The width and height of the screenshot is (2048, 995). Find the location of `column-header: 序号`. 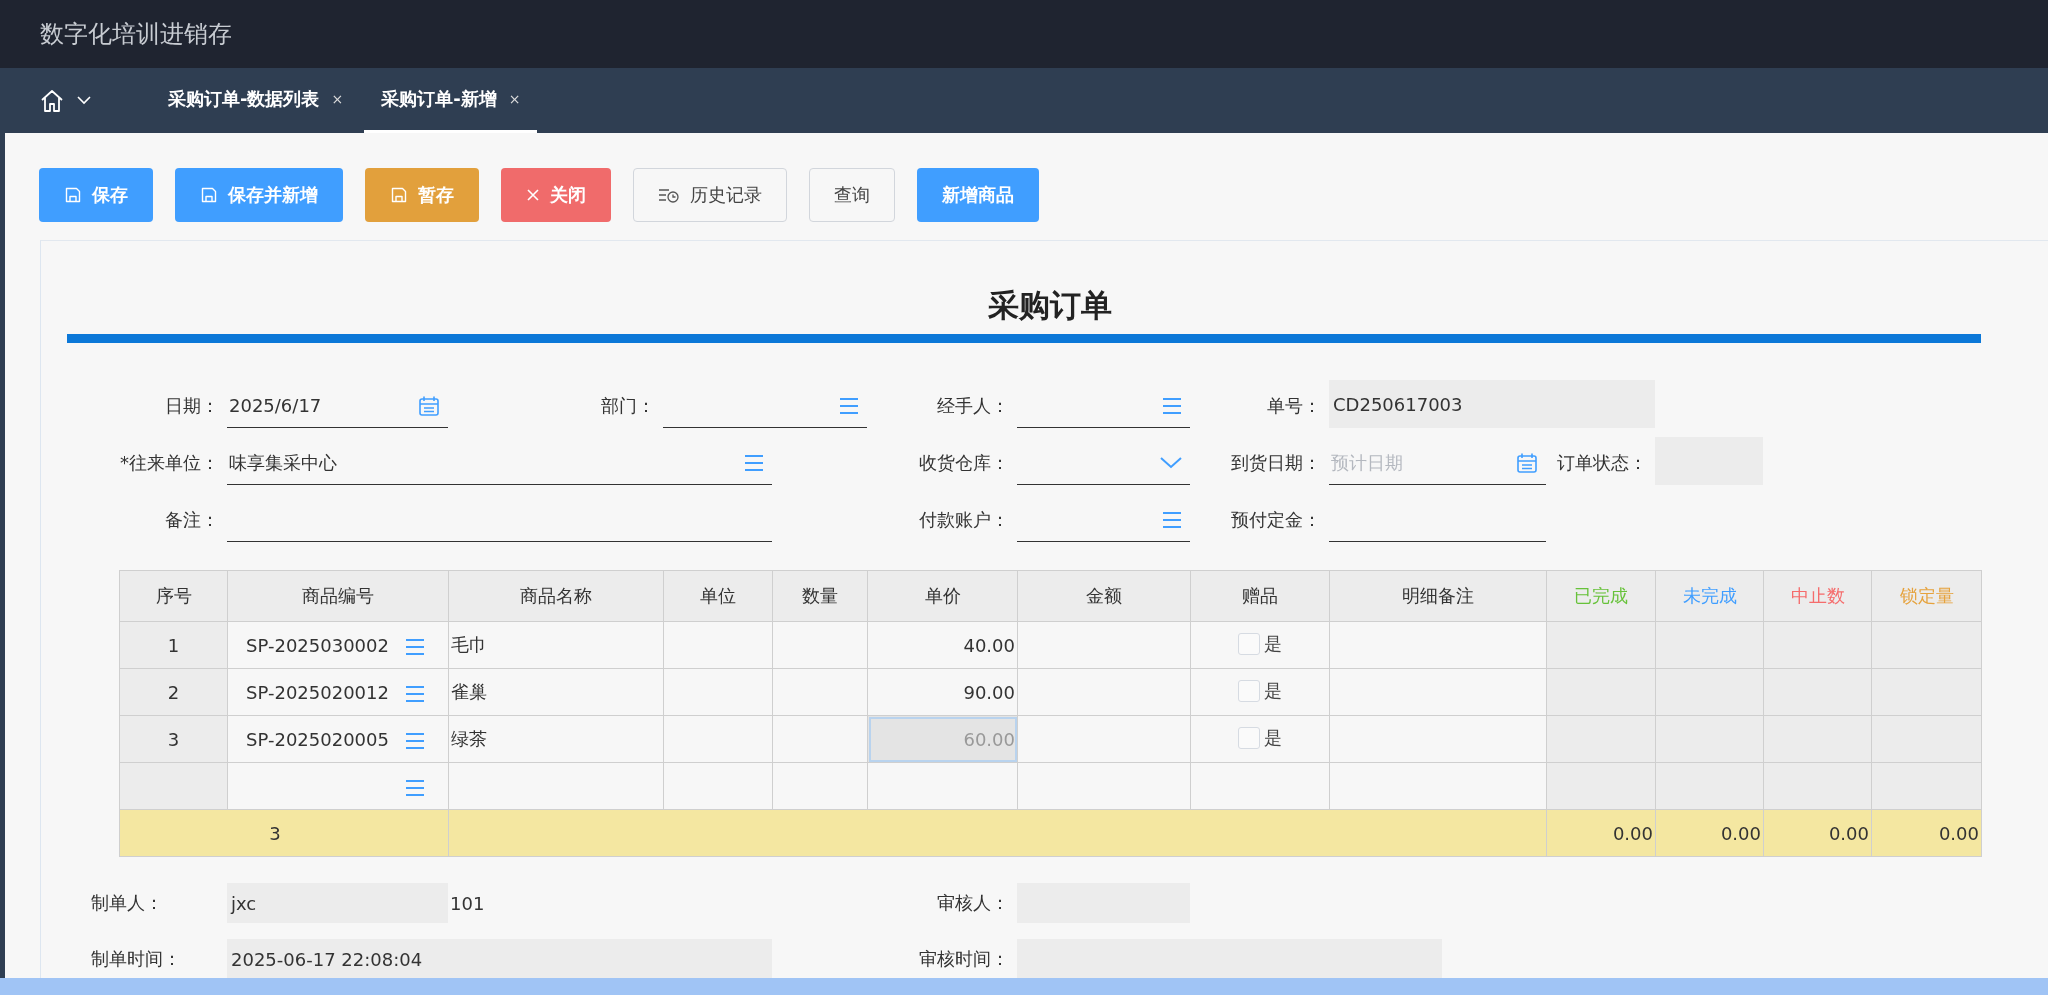

column-header: 序号 is located at coordinates (173, 596).